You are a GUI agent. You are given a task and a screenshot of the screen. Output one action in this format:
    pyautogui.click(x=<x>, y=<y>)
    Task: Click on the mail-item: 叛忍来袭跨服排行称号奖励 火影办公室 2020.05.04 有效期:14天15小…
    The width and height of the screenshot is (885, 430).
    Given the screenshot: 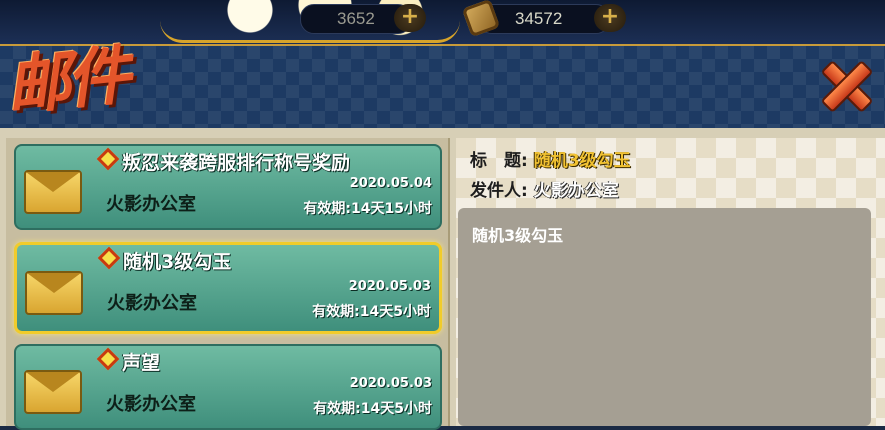 What is the action you would take?
    pyautogui.click(x=228, y=187)
    